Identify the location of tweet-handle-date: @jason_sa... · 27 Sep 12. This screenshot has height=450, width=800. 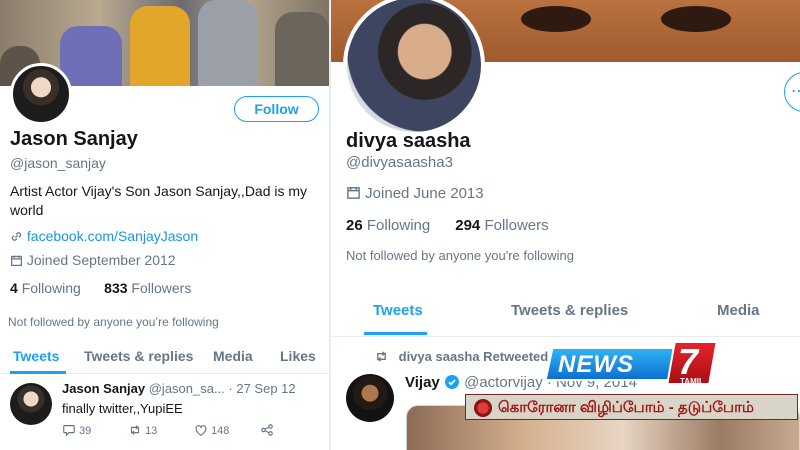
(222, 388).